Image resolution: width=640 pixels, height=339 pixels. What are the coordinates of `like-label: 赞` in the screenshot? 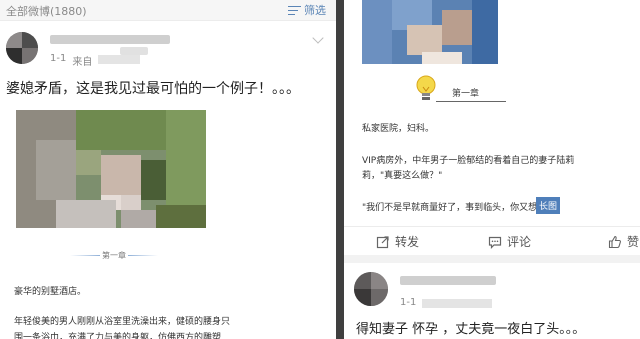 It's located at (633, 242).